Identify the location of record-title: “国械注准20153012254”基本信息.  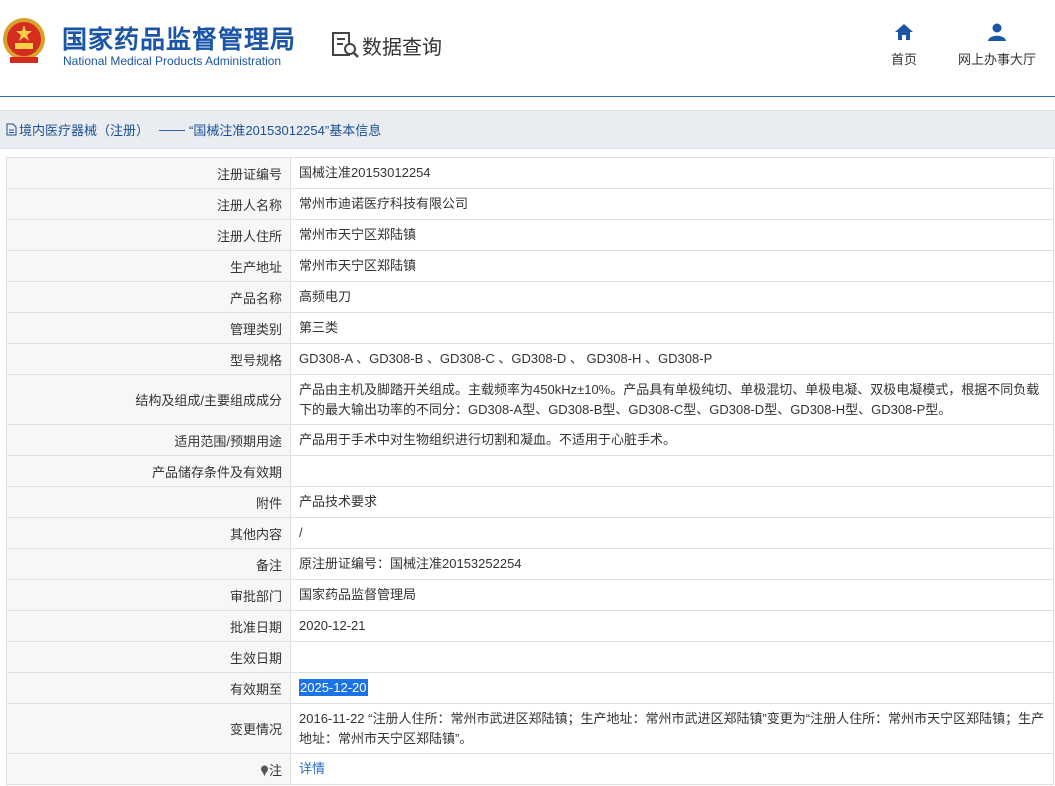
(285, 130).